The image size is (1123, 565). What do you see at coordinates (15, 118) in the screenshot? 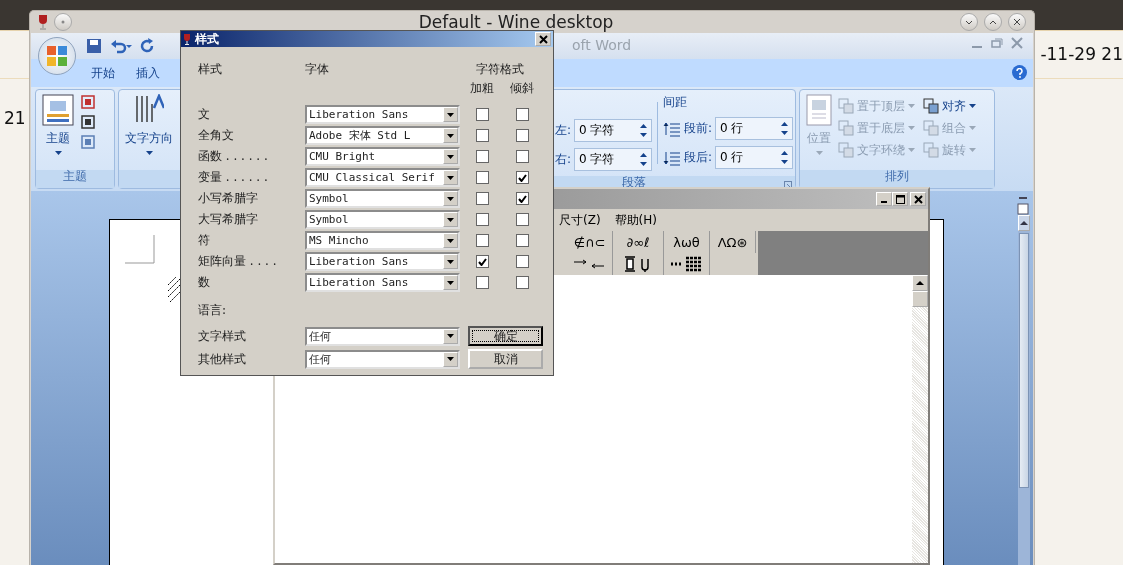
I see `desktop-text: 21` at bounding box center [15, 118].